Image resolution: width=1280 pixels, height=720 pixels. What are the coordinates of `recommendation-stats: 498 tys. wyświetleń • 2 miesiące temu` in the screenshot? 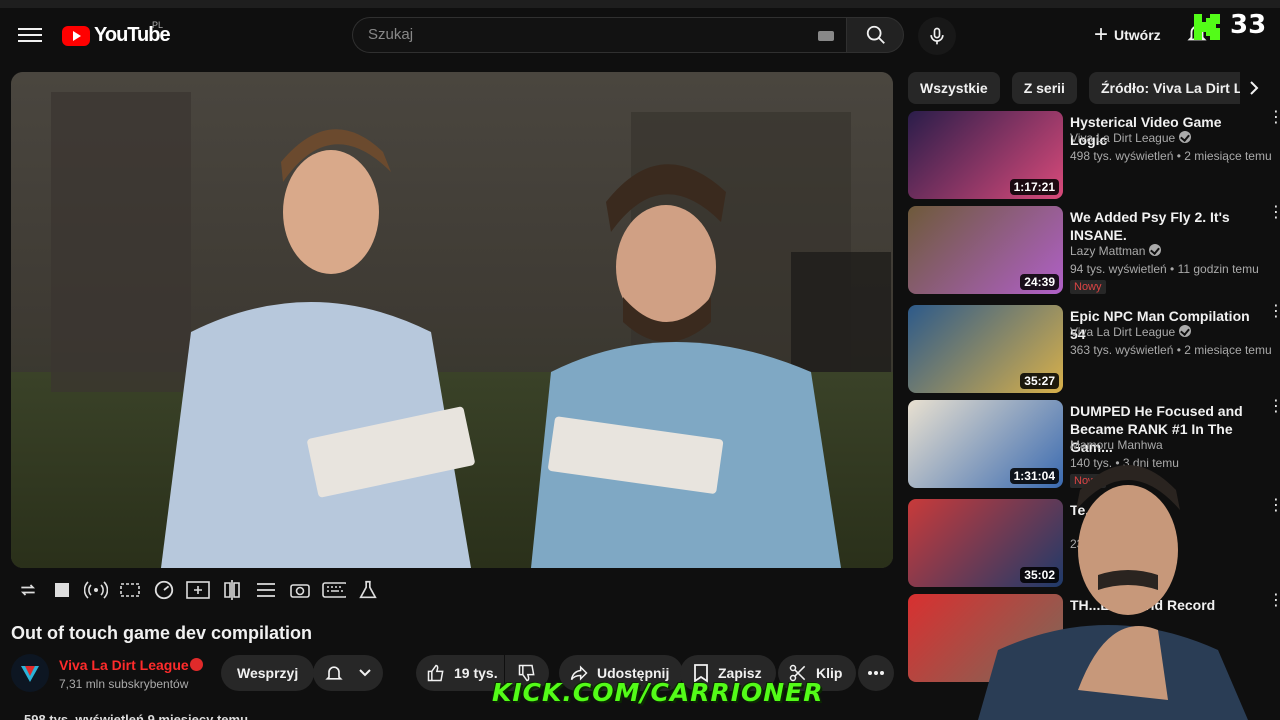 It's located at (1171, 156).